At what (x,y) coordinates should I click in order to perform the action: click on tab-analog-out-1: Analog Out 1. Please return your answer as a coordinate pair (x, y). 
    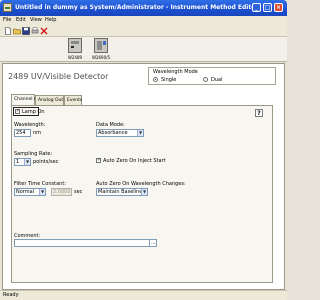
    Looking at the image, I should click on (51, 100).